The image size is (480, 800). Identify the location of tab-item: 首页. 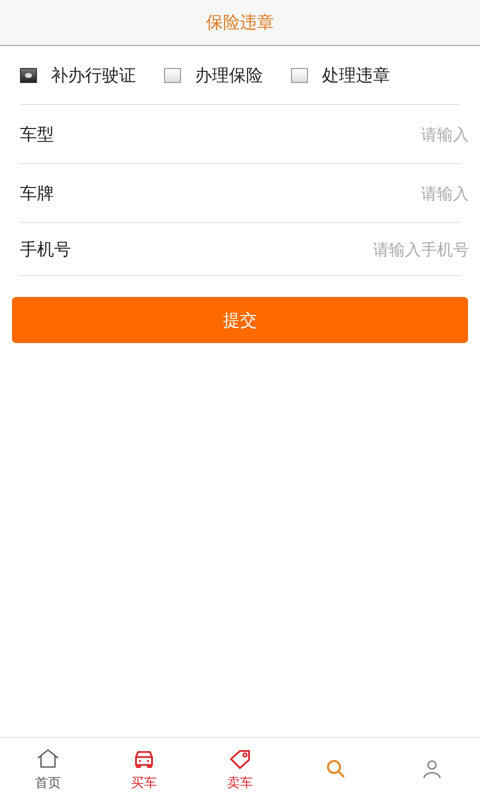
(48, 769).